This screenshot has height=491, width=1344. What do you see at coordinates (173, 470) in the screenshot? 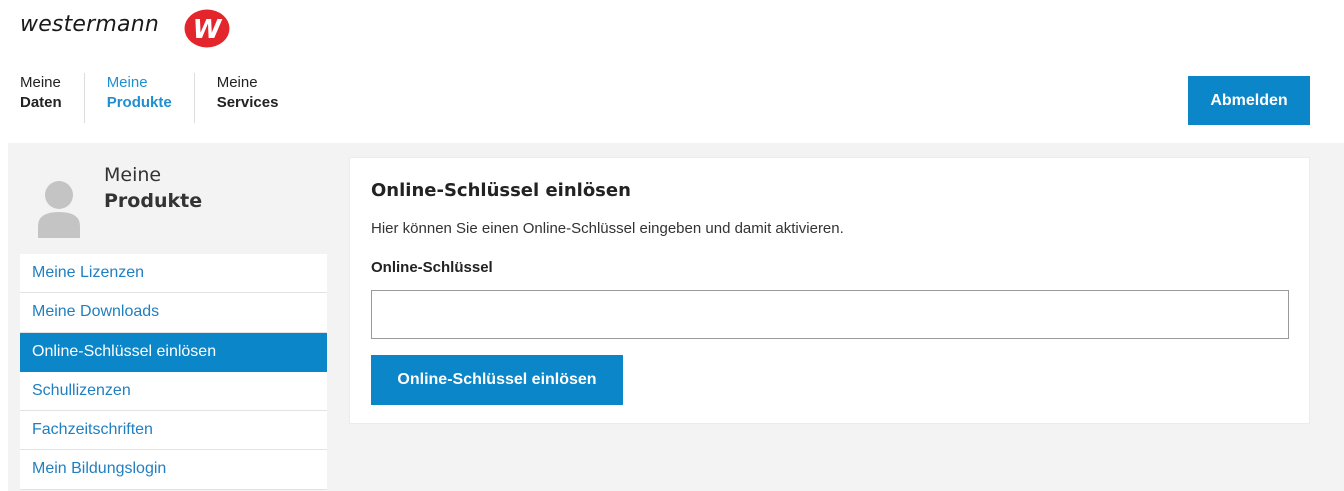
I see `sidebar-item-mein-bildungslogin: Mein Bildungslogin` at bounding box center [173, 470].